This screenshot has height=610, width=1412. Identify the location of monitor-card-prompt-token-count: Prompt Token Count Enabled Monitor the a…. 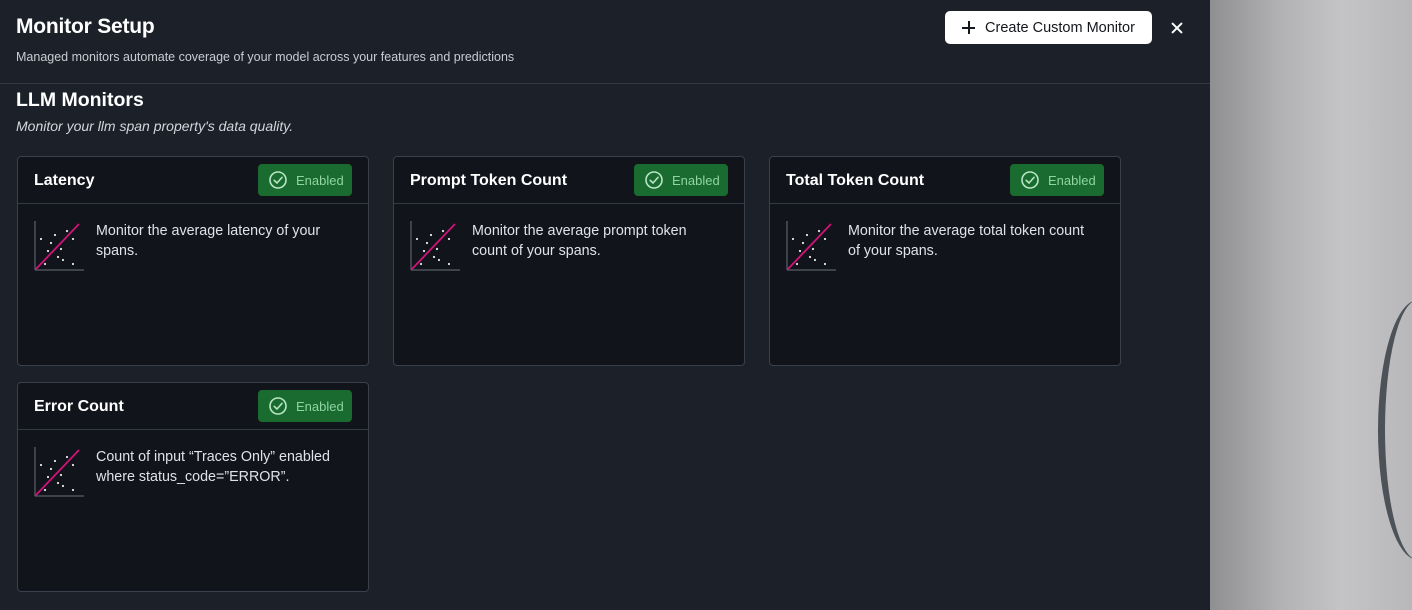
(569, 261).